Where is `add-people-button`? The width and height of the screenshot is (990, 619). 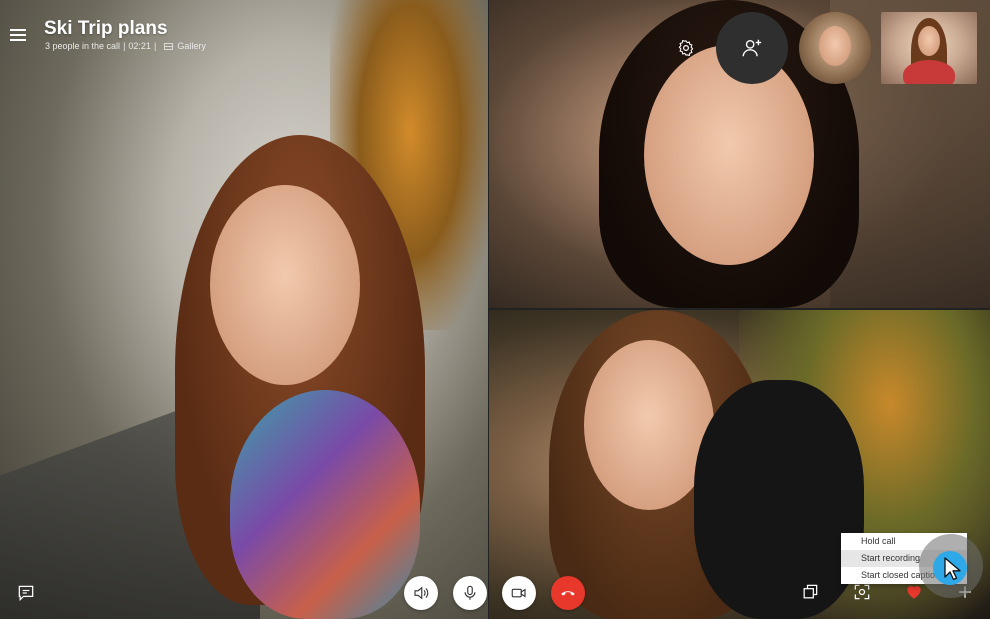 add-people-button is located at coordinates (752, 48).